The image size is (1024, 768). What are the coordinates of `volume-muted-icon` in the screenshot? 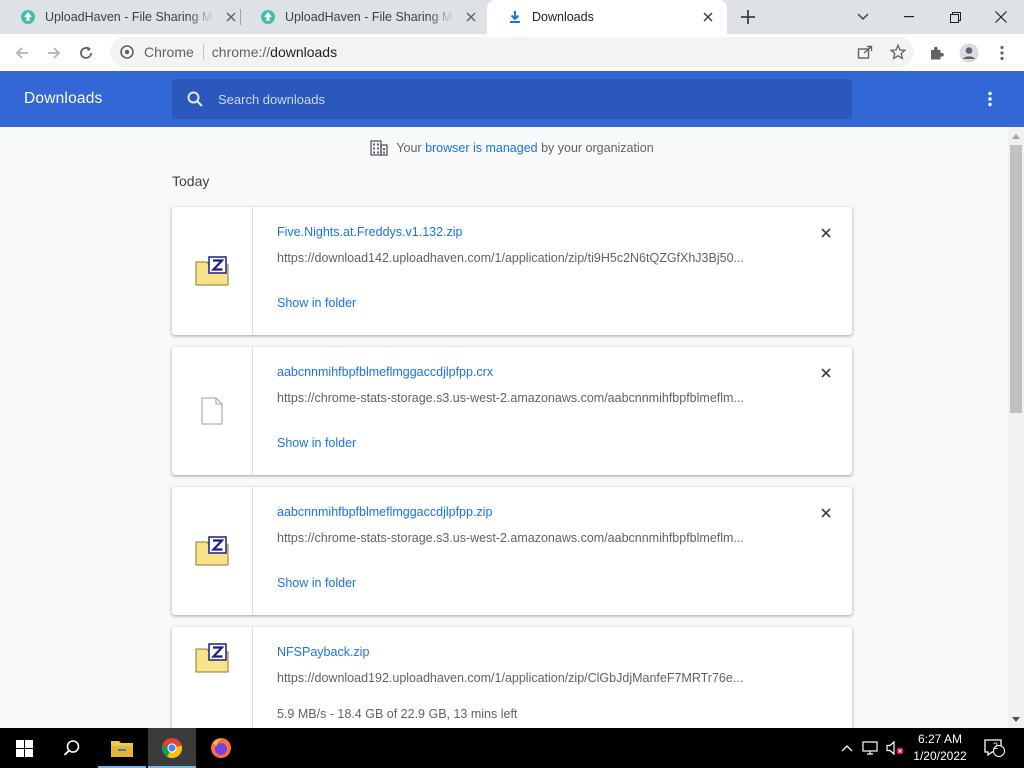 It's located at (895, 748).